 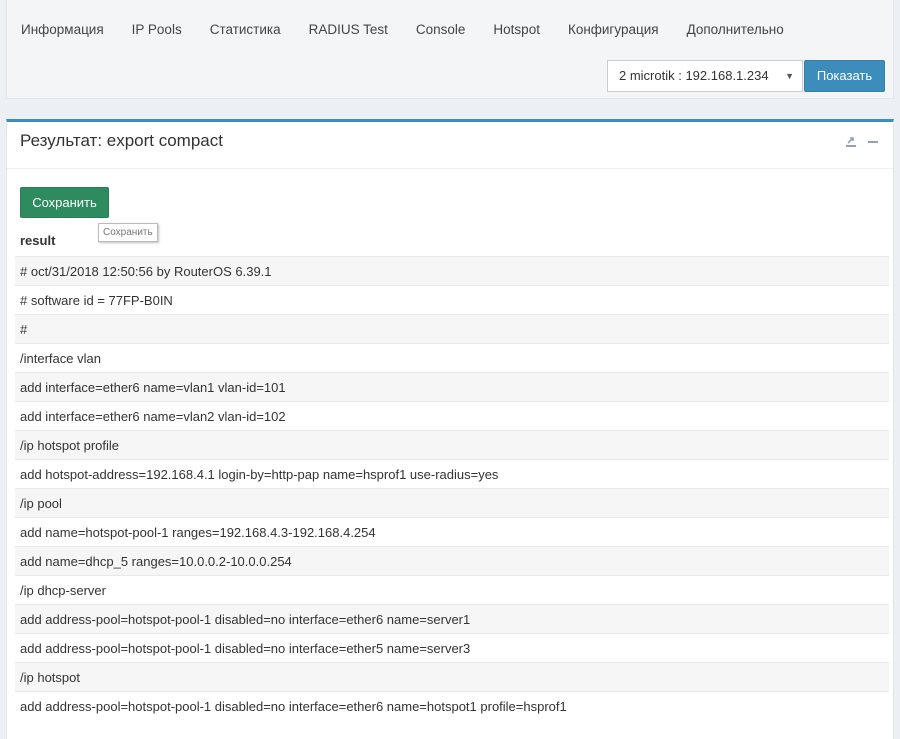 I want to click on minus-icon, so click(x=873, y=142).